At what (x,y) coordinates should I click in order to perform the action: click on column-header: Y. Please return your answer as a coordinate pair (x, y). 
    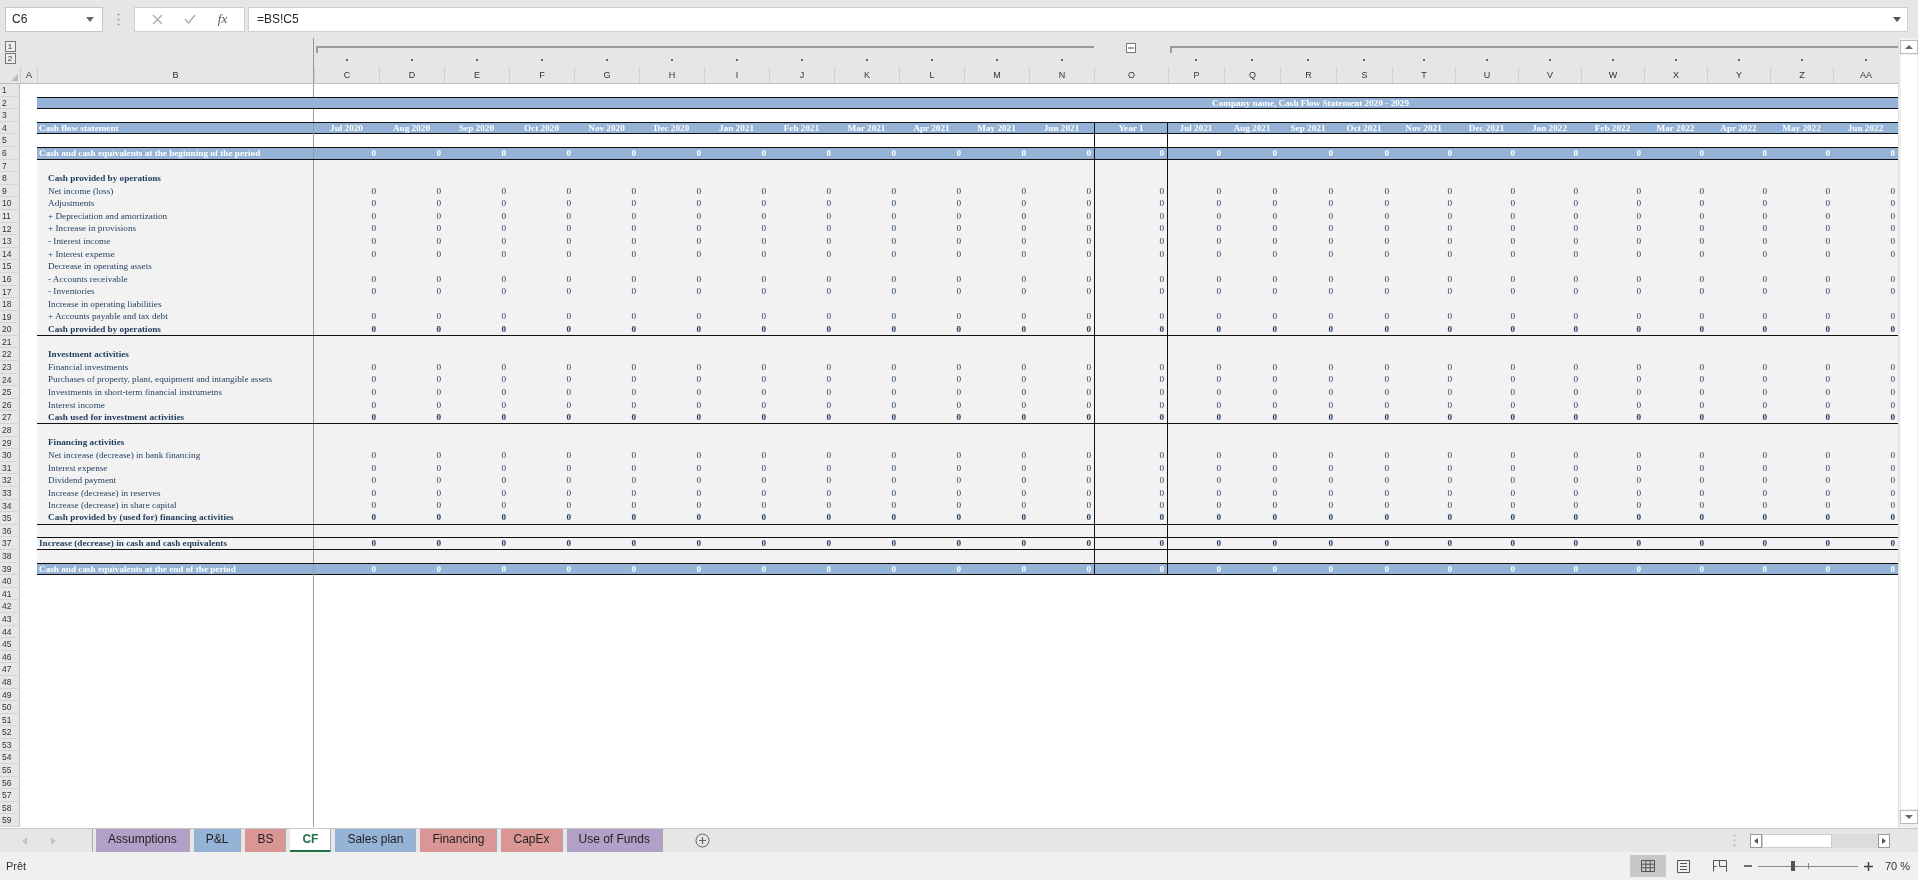
    Looking at the image, I should click on (1738, 75).